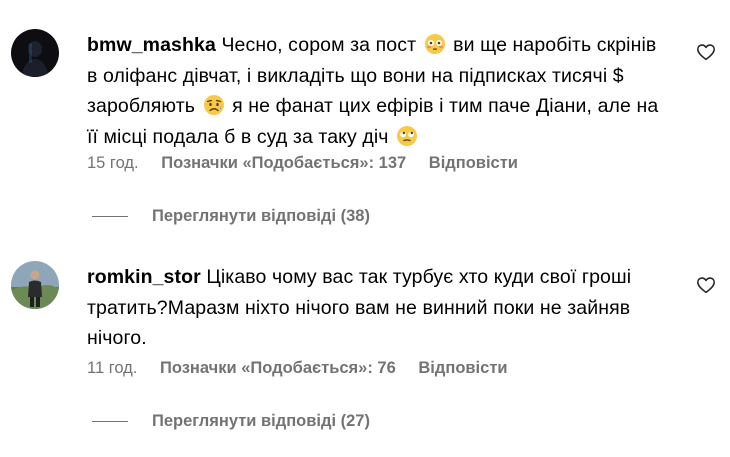  Describe the element at coordinates (319, 45) in the screenshot. I see `comment-segment: Чесно, сором за пост` at that location.